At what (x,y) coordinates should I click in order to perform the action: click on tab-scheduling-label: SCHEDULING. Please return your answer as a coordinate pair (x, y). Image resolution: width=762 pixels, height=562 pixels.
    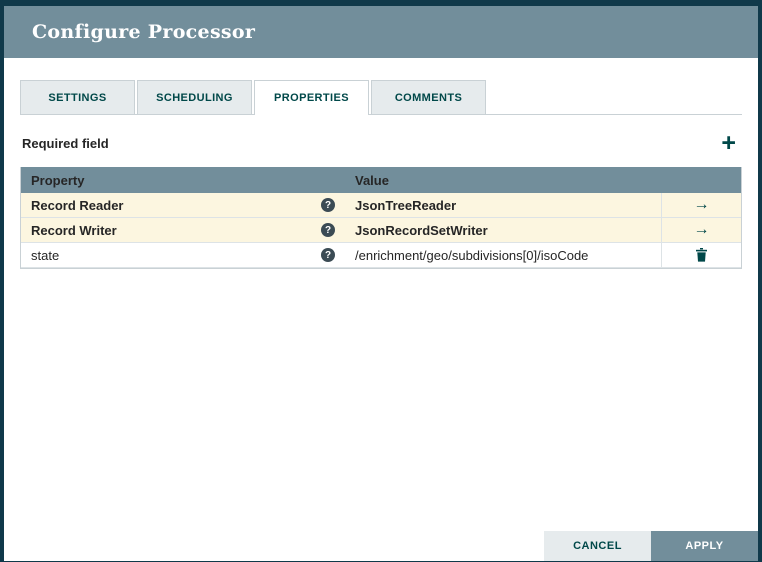
    Looking at the image, I should click on (194, 97).